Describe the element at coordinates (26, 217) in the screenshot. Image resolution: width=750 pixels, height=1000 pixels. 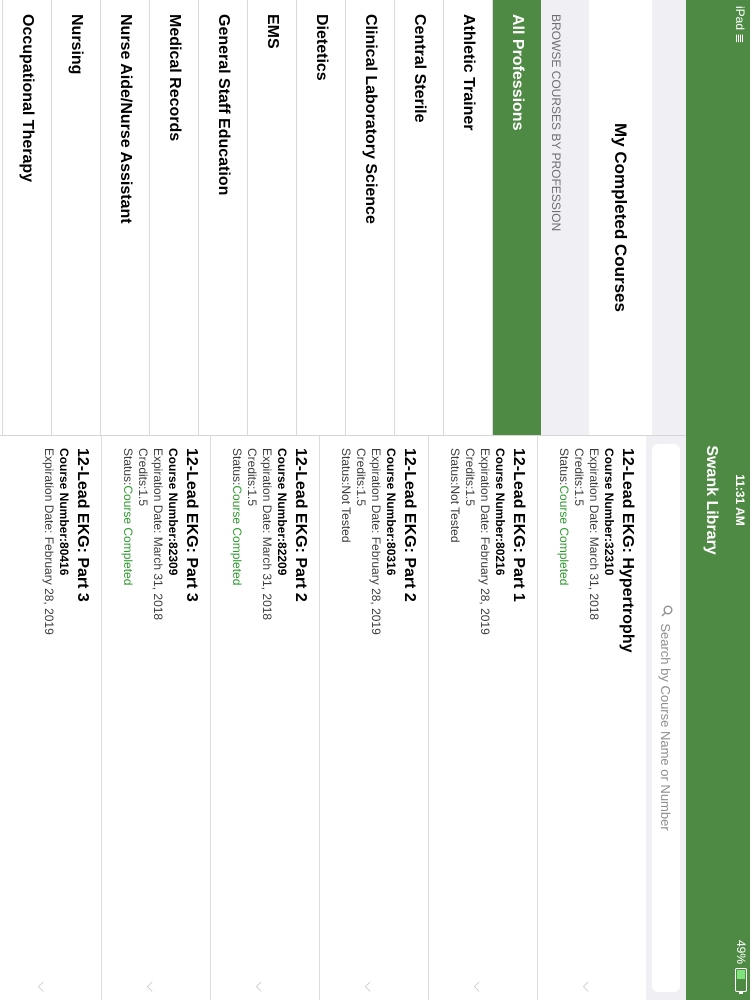
I see `profession-item: Occupational Therapy` at that location.